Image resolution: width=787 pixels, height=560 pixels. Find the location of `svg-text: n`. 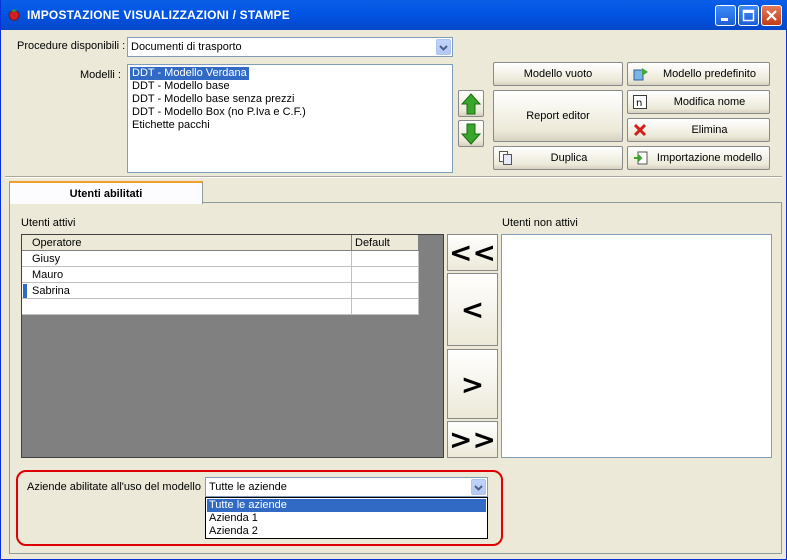

svg-text: n is located at coordinates (639, 103).